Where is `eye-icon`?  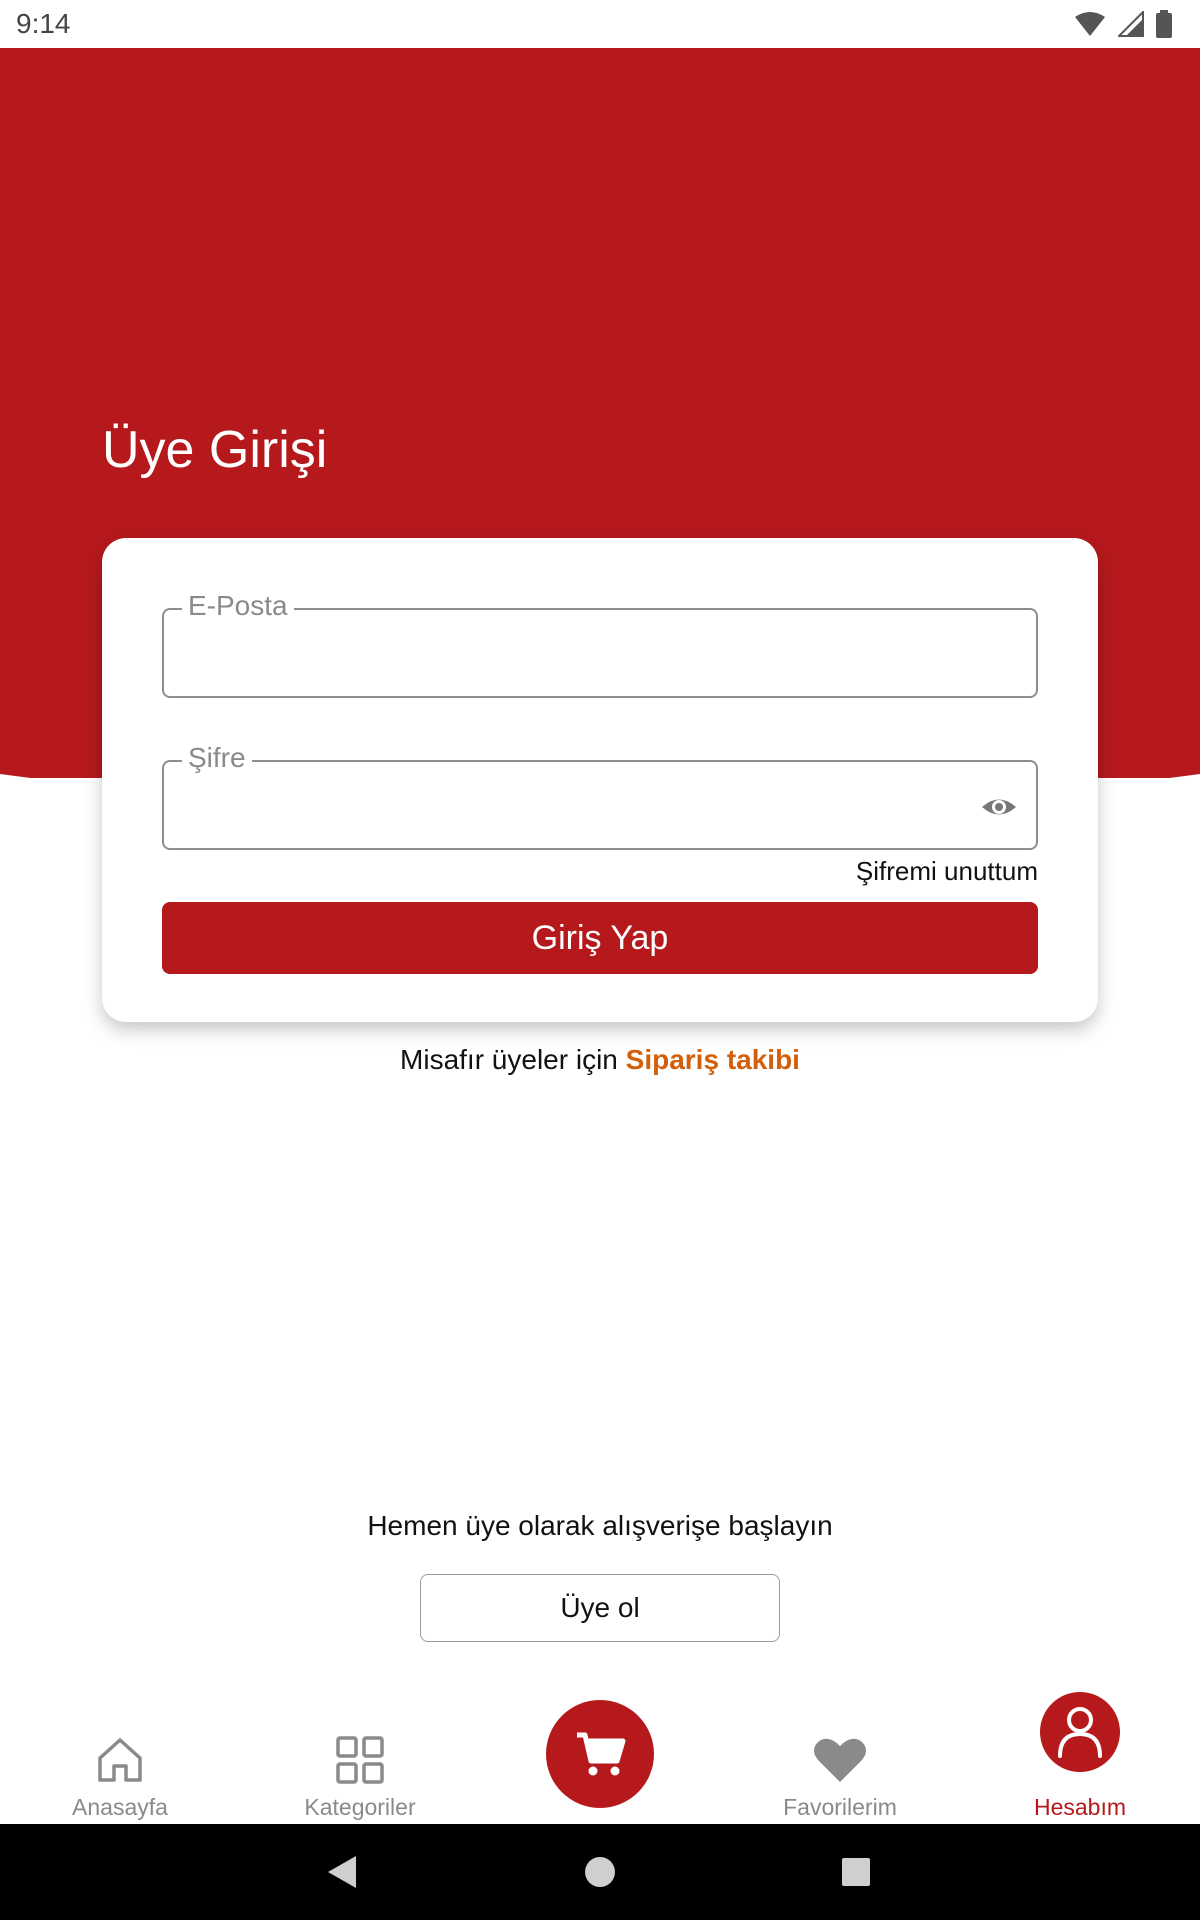
eye-icon is located at coordinates (999, 807).